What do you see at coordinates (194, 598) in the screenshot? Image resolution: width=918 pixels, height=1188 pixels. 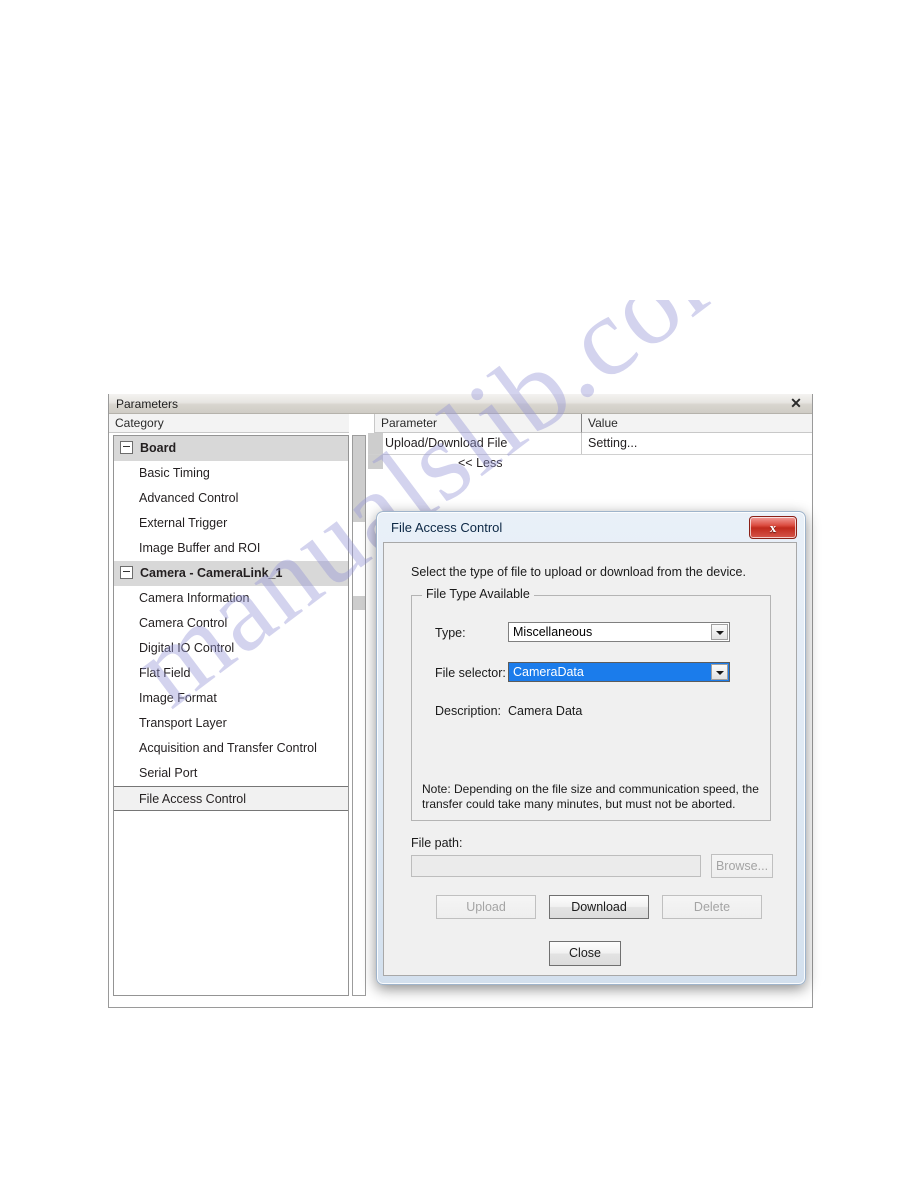 I see `sidebar-item-label: Camera Information` at bounding box center [194, 598].